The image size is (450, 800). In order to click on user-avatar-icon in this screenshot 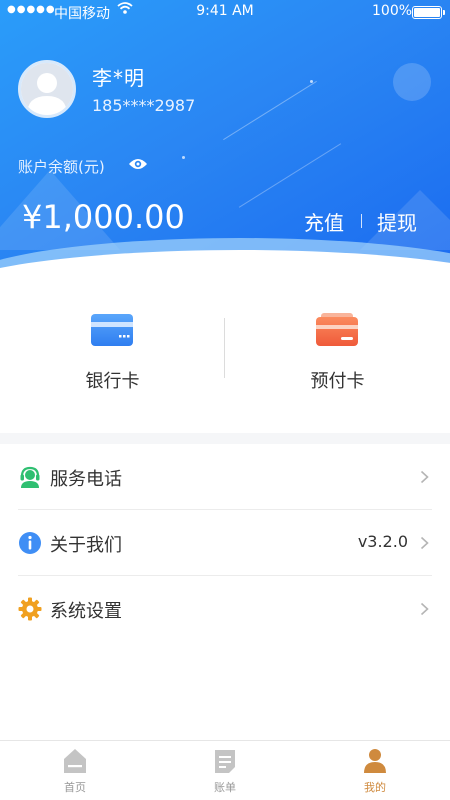, I will do `click(47, 89)`.